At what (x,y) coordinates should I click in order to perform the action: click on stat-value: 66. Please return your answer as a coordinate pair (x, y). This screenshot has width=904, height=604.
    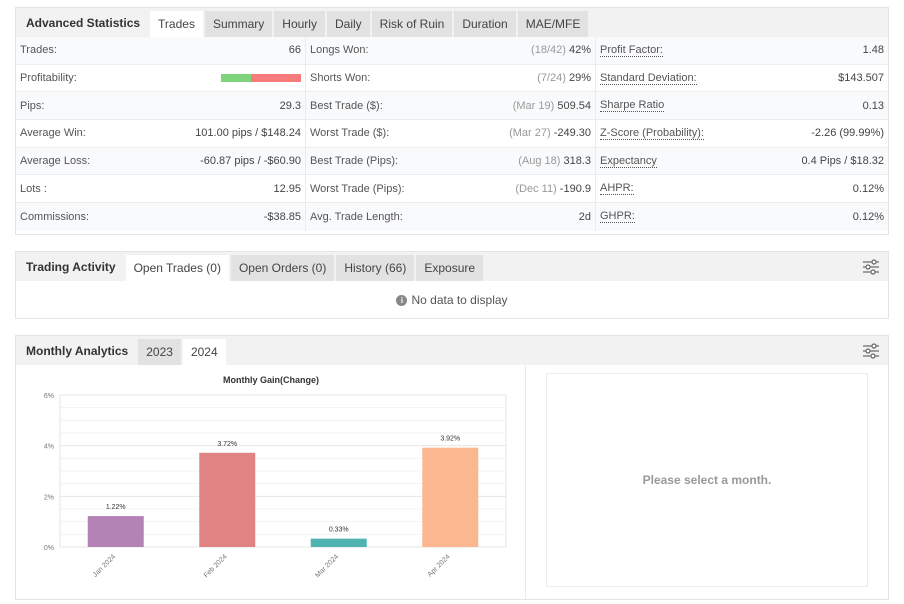
    Looking at the image, I should click on (295, 50).